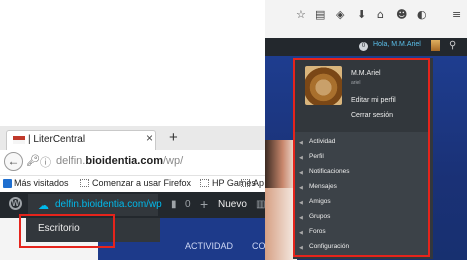 The height and width of the screenshot is (260, 467). Describe the element at coordinates (260, 204) in the screenshot. I see `trash-icon: ▥` at that location.